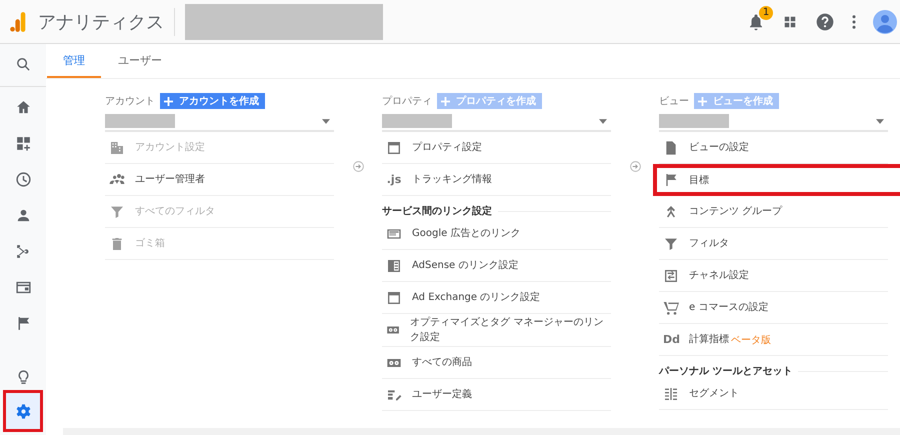 This screenshot has height=435, width=900. Describe the element at coordinates (140, 61) in the screenshot. I see `tab: ユーザー` at that location.